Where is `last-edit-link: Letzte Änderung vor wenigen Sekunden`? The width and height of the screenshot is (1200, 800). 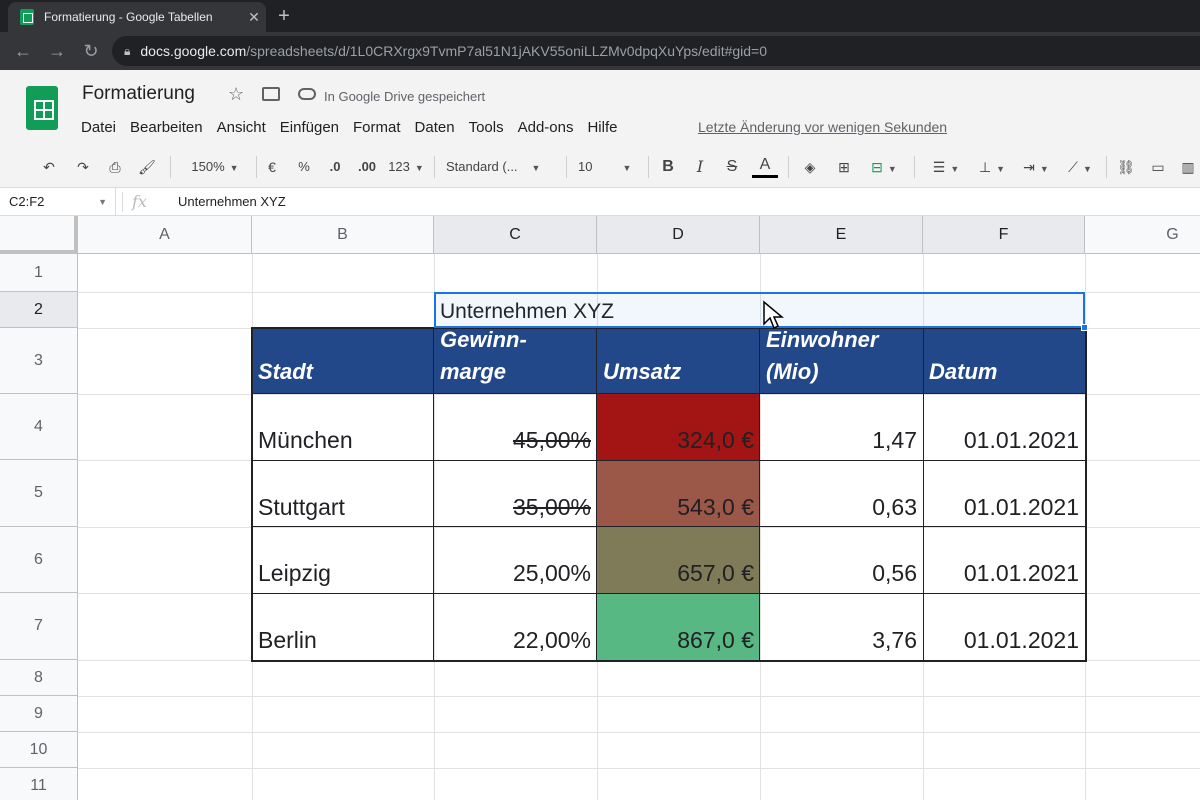
last-edit-link: Letzte Änderung vor wenigen Sekunden is located at coordinates (822, 127).